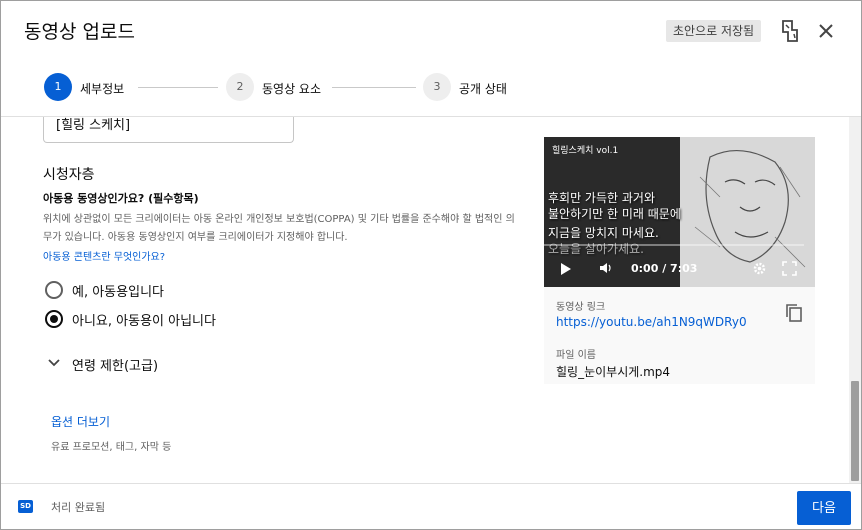  I want to click on radio-made-for-kids-yes, so click(54, 290).